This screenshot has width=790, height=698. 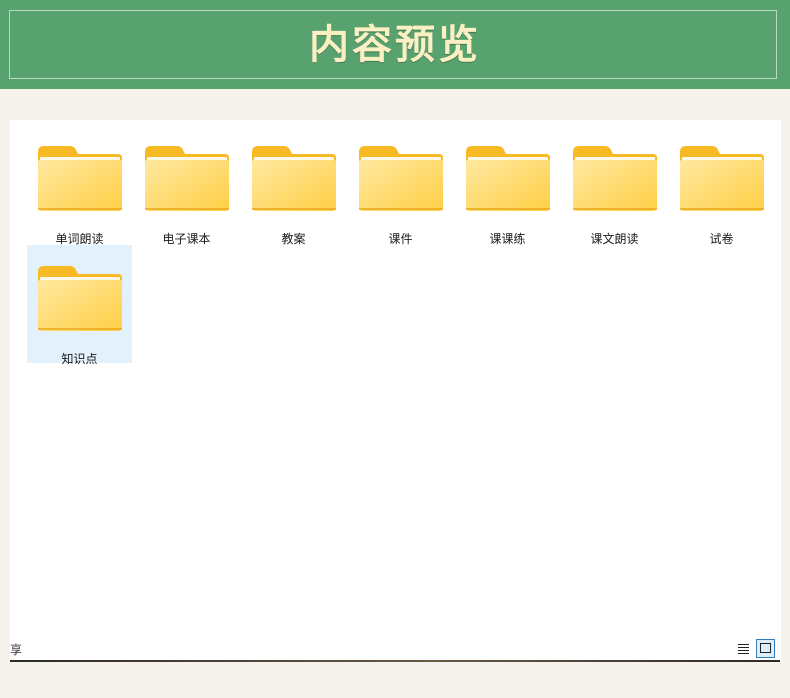 I want to click on tile-icon, so click(x=765, y=648).